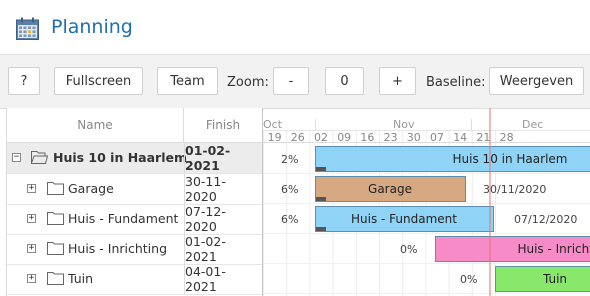  I want to click on zoom-label: Zoom:, so click(248, 82).